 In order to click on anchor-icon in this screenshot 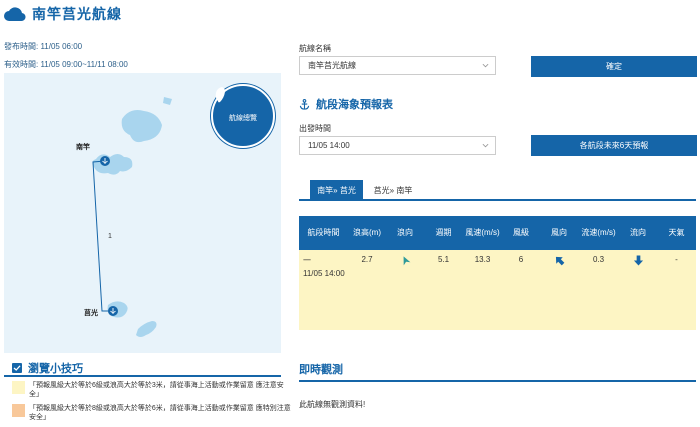, I will do `click(304, 104)`.